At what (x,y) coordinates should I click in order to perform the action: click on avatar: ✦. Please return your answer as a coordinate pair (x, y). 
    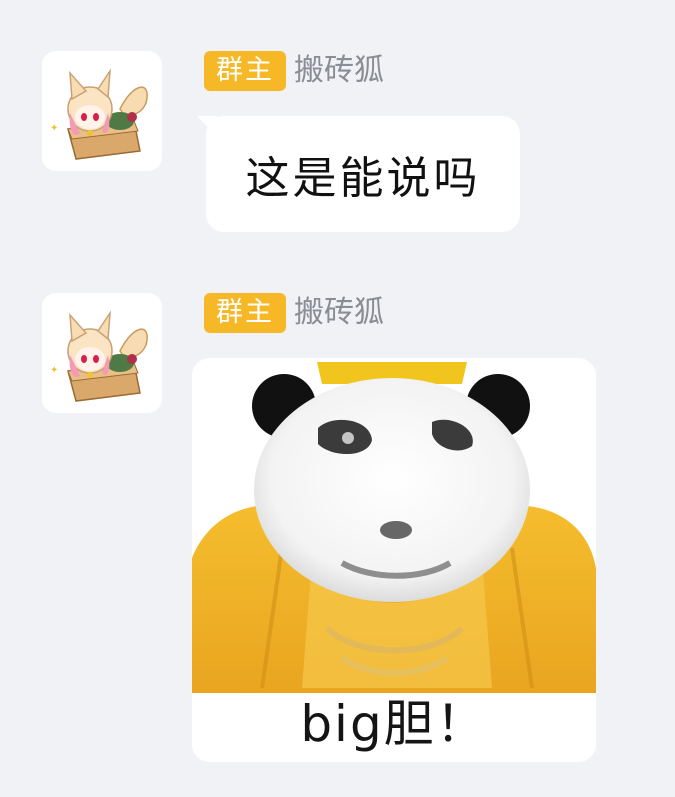
    Looking at the image, I should click on (102, 353).